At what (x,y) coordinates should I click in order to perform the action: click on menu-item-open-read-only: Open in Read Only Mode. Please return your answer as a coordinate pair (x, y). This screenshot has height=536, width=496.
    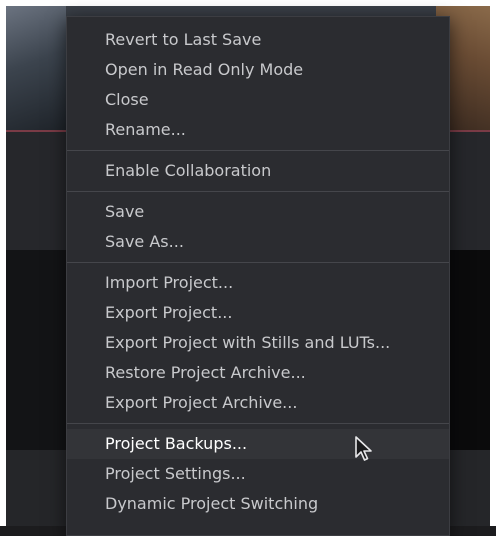
    Looking at the image, I should click on (258, 70).